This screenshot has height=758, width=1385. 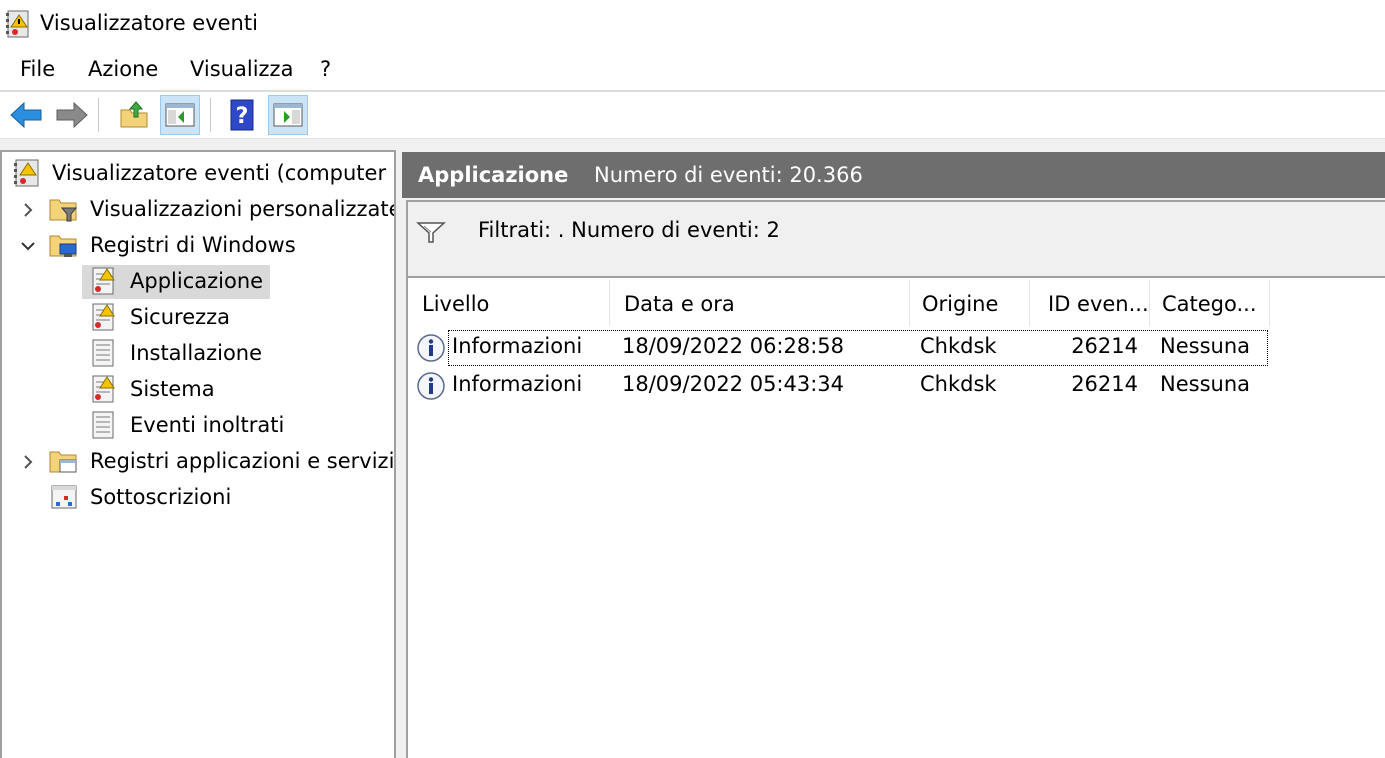 I want to click on tree-item-app-service-logs: Registri applicazioni e servizi, so click(x=198, y=462).